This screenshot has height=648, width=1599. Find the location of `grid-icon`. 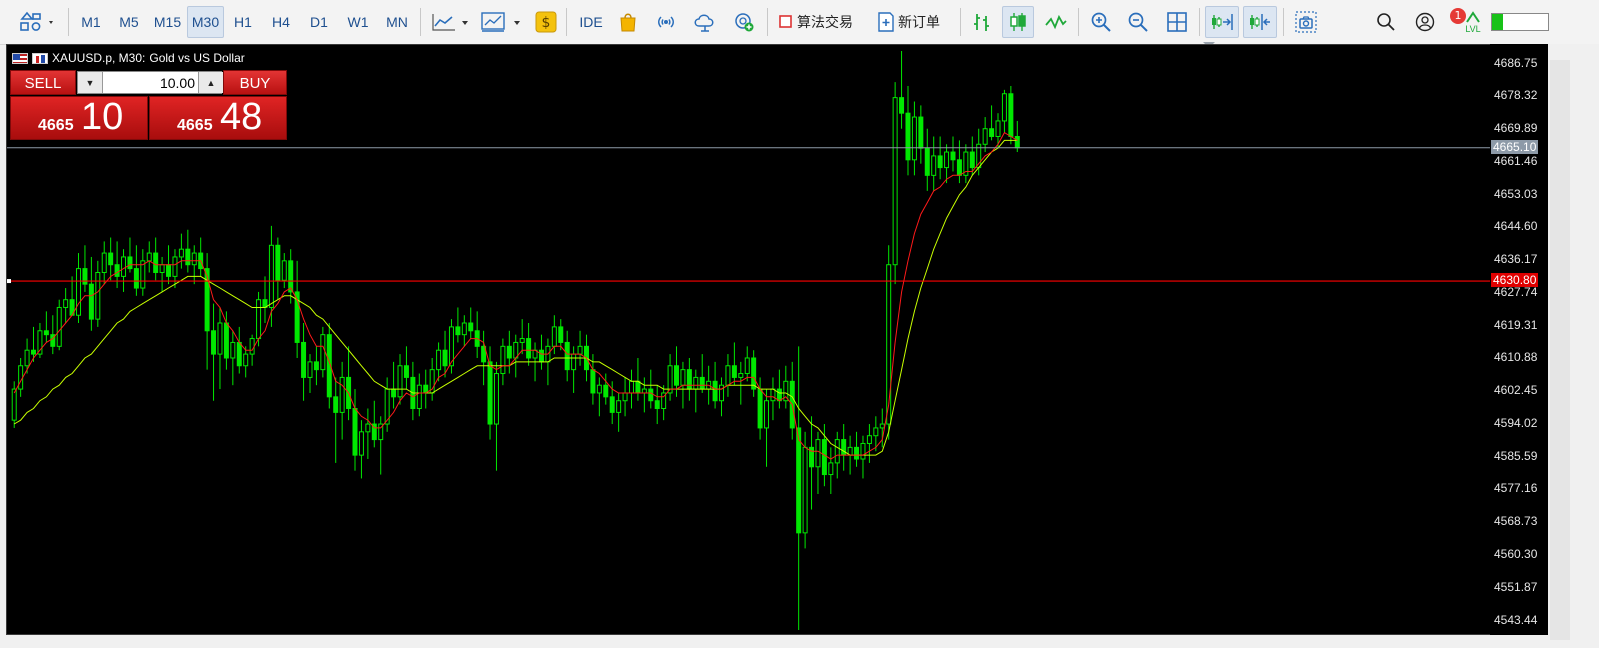

grid-icon is located at coordinates (1177, 22).